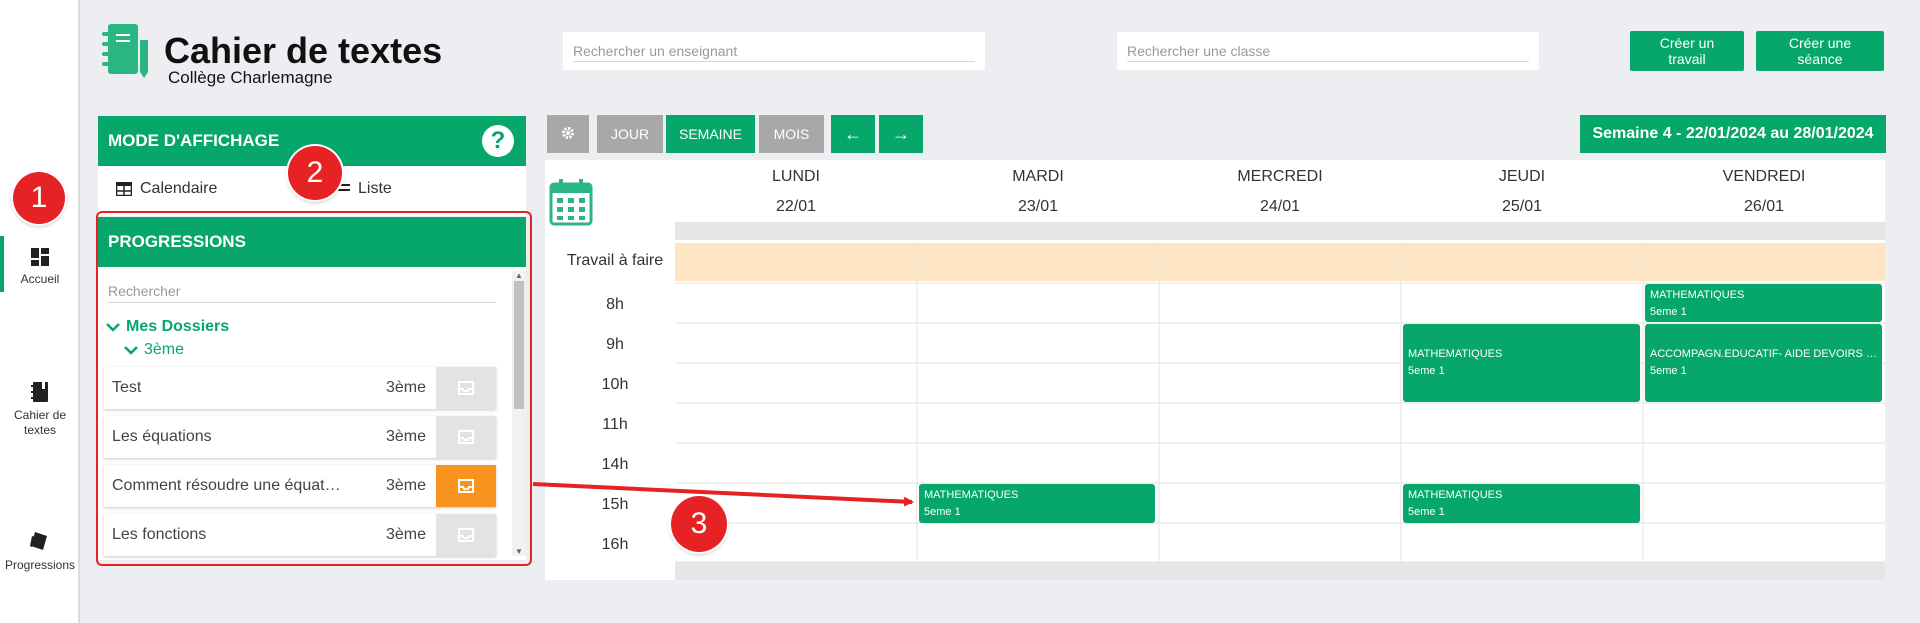  Describe the element at coordinates (40, 565) in the screenshot. I see `nav-label: Progressions` at that location.